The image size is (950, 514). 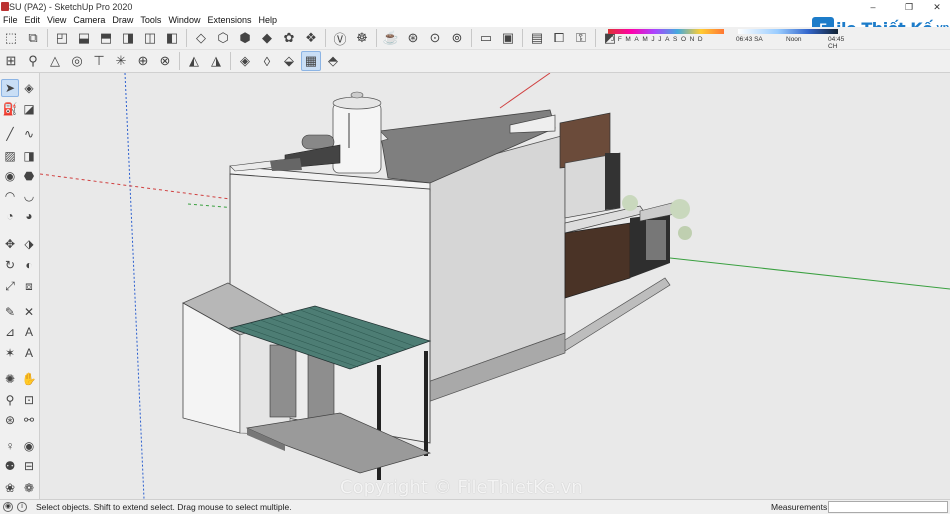 I want to click on right-view-icon: ◨, so click(x=128, y=38).